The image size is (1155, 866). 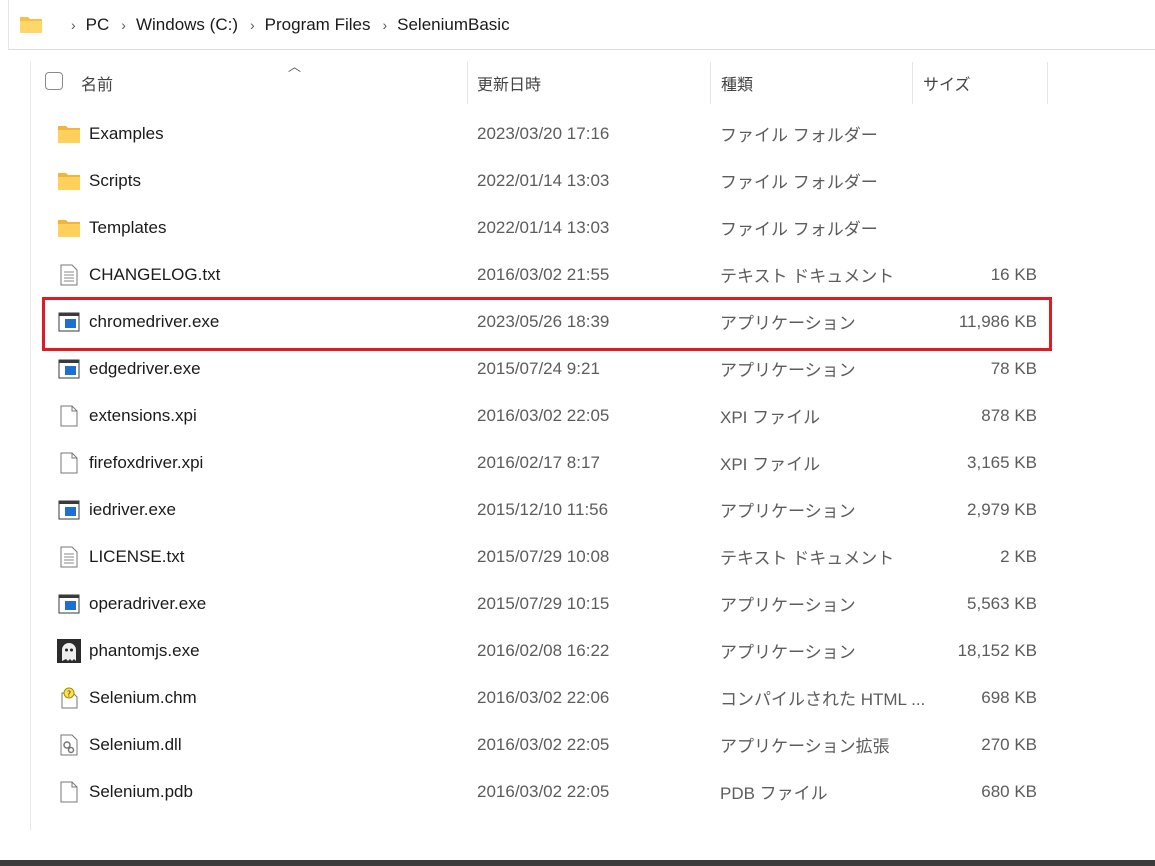 What do you see at coordinates (807, 558) in the screenshot?
I see `file-type: テキスト ドキュメント` at bounding box center [807, 558].